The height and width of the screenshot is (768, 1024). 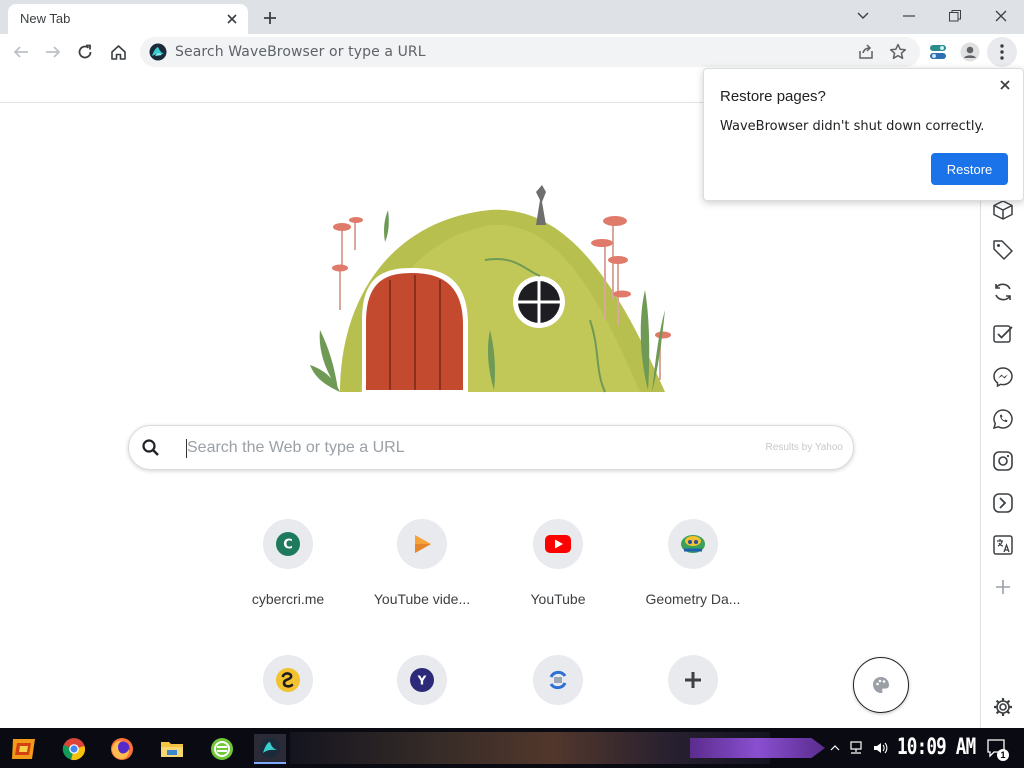 What do you see at coordinates (151, 448) in the screenshot?
I see `search-icon` at bounding box center [151, 448].